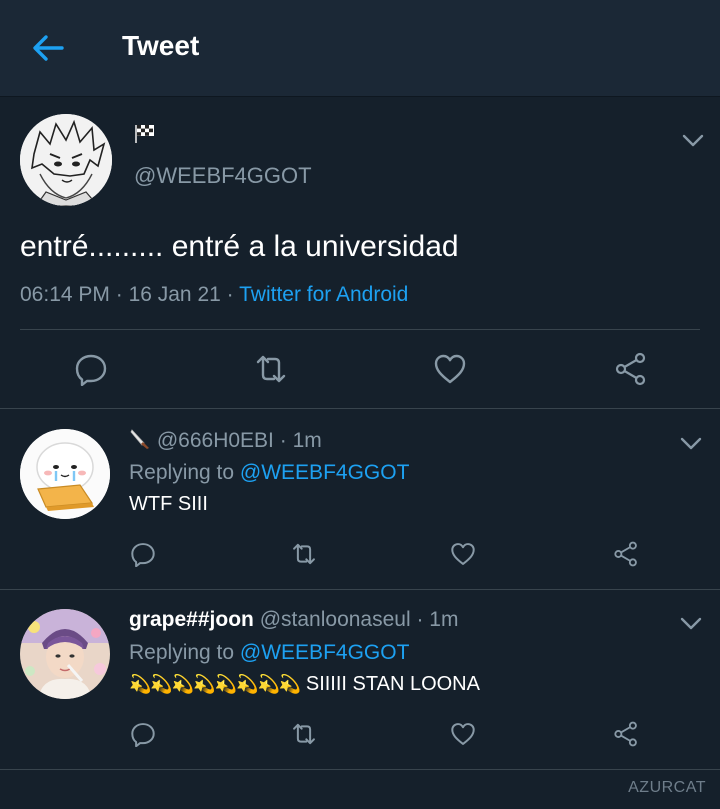 This screenshot has height=809, width=720. I want to click on tweet-text: entré......... entré a la universidad, so click(239, 246).